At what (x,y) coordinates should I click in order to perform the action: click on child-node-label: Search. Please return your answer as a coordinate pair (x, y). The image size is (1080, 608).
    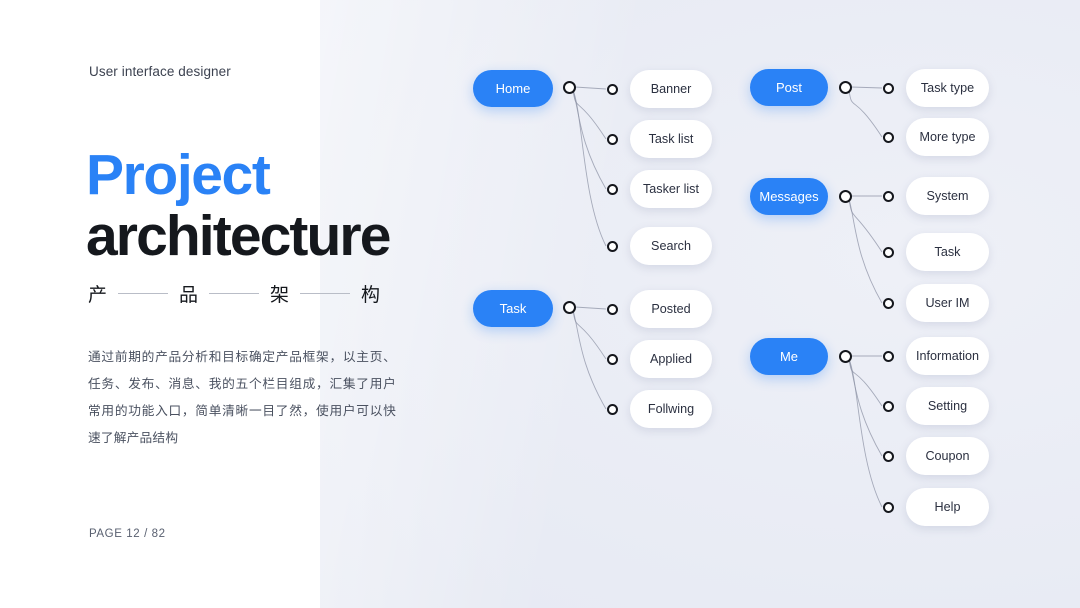
    Looking at the image, I should click on (671, 246).